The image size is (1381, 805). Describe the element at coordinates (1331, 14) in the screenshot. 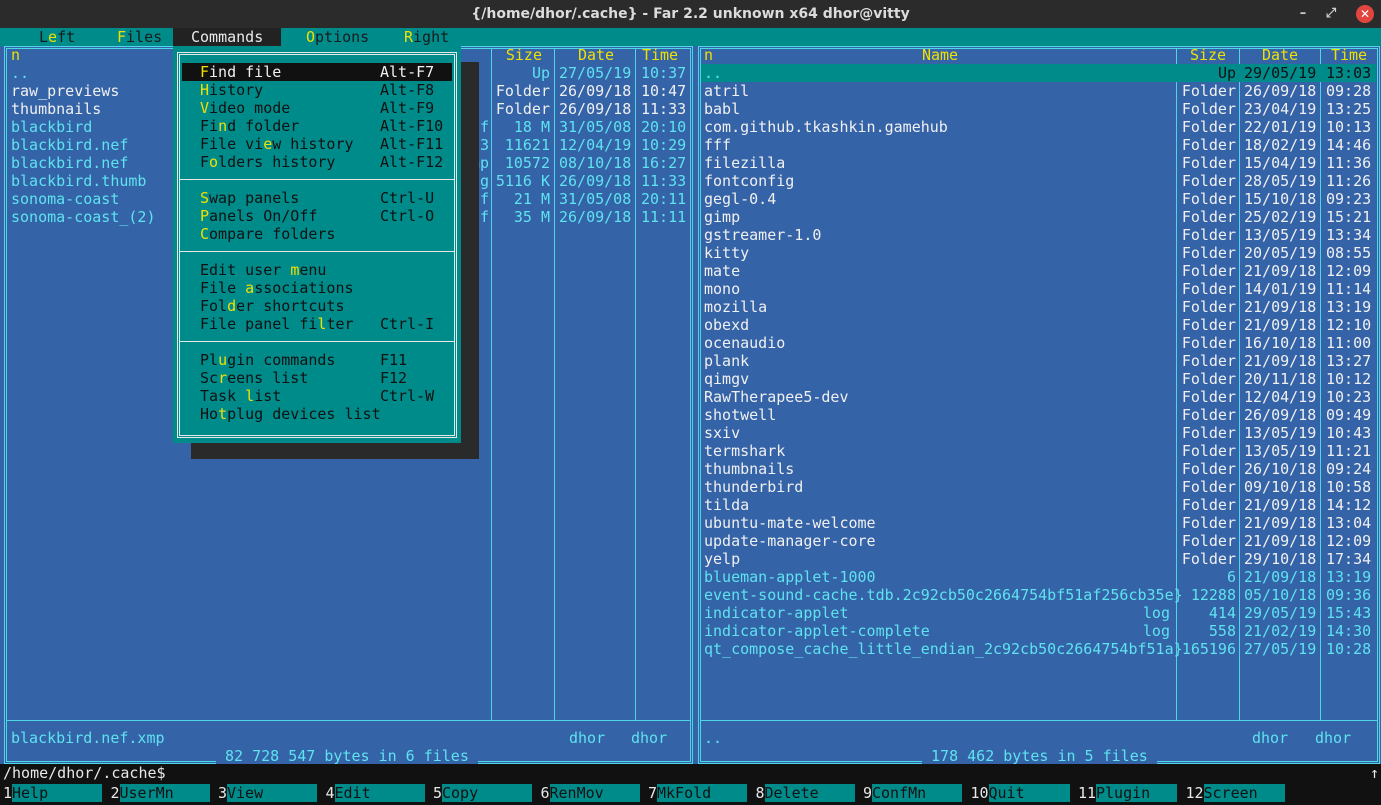

I see `restore-icon: ⤢` at that location.